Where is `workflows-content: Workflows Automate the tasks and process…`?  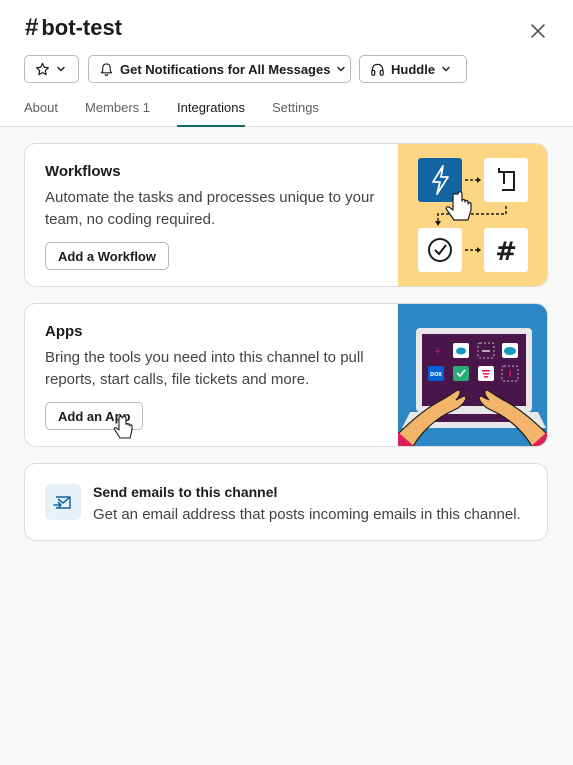 workflows-content: Workflows Automate the tasks and process… is located at coordinates (215, 197).